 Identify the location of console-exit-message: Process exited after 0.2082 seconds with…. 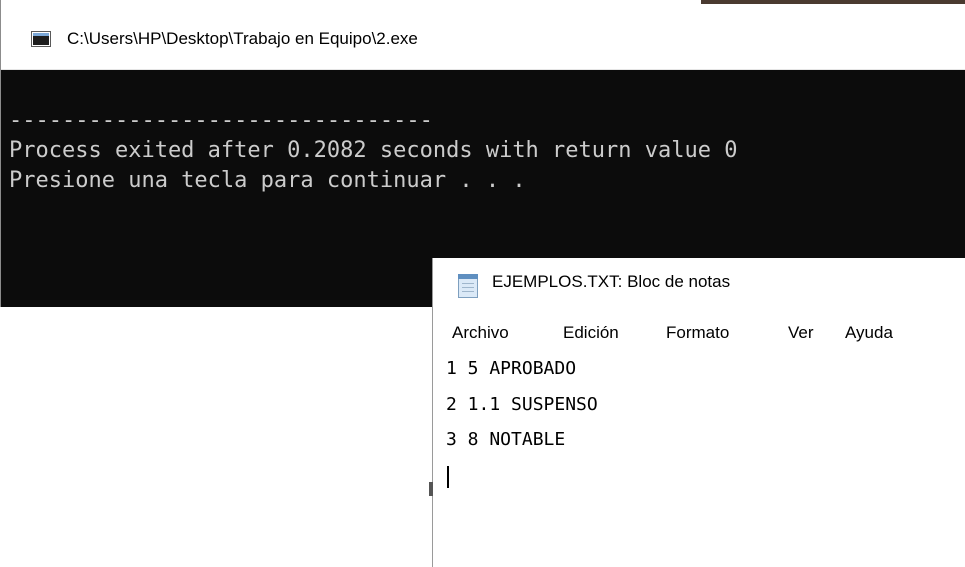
(373, 150).